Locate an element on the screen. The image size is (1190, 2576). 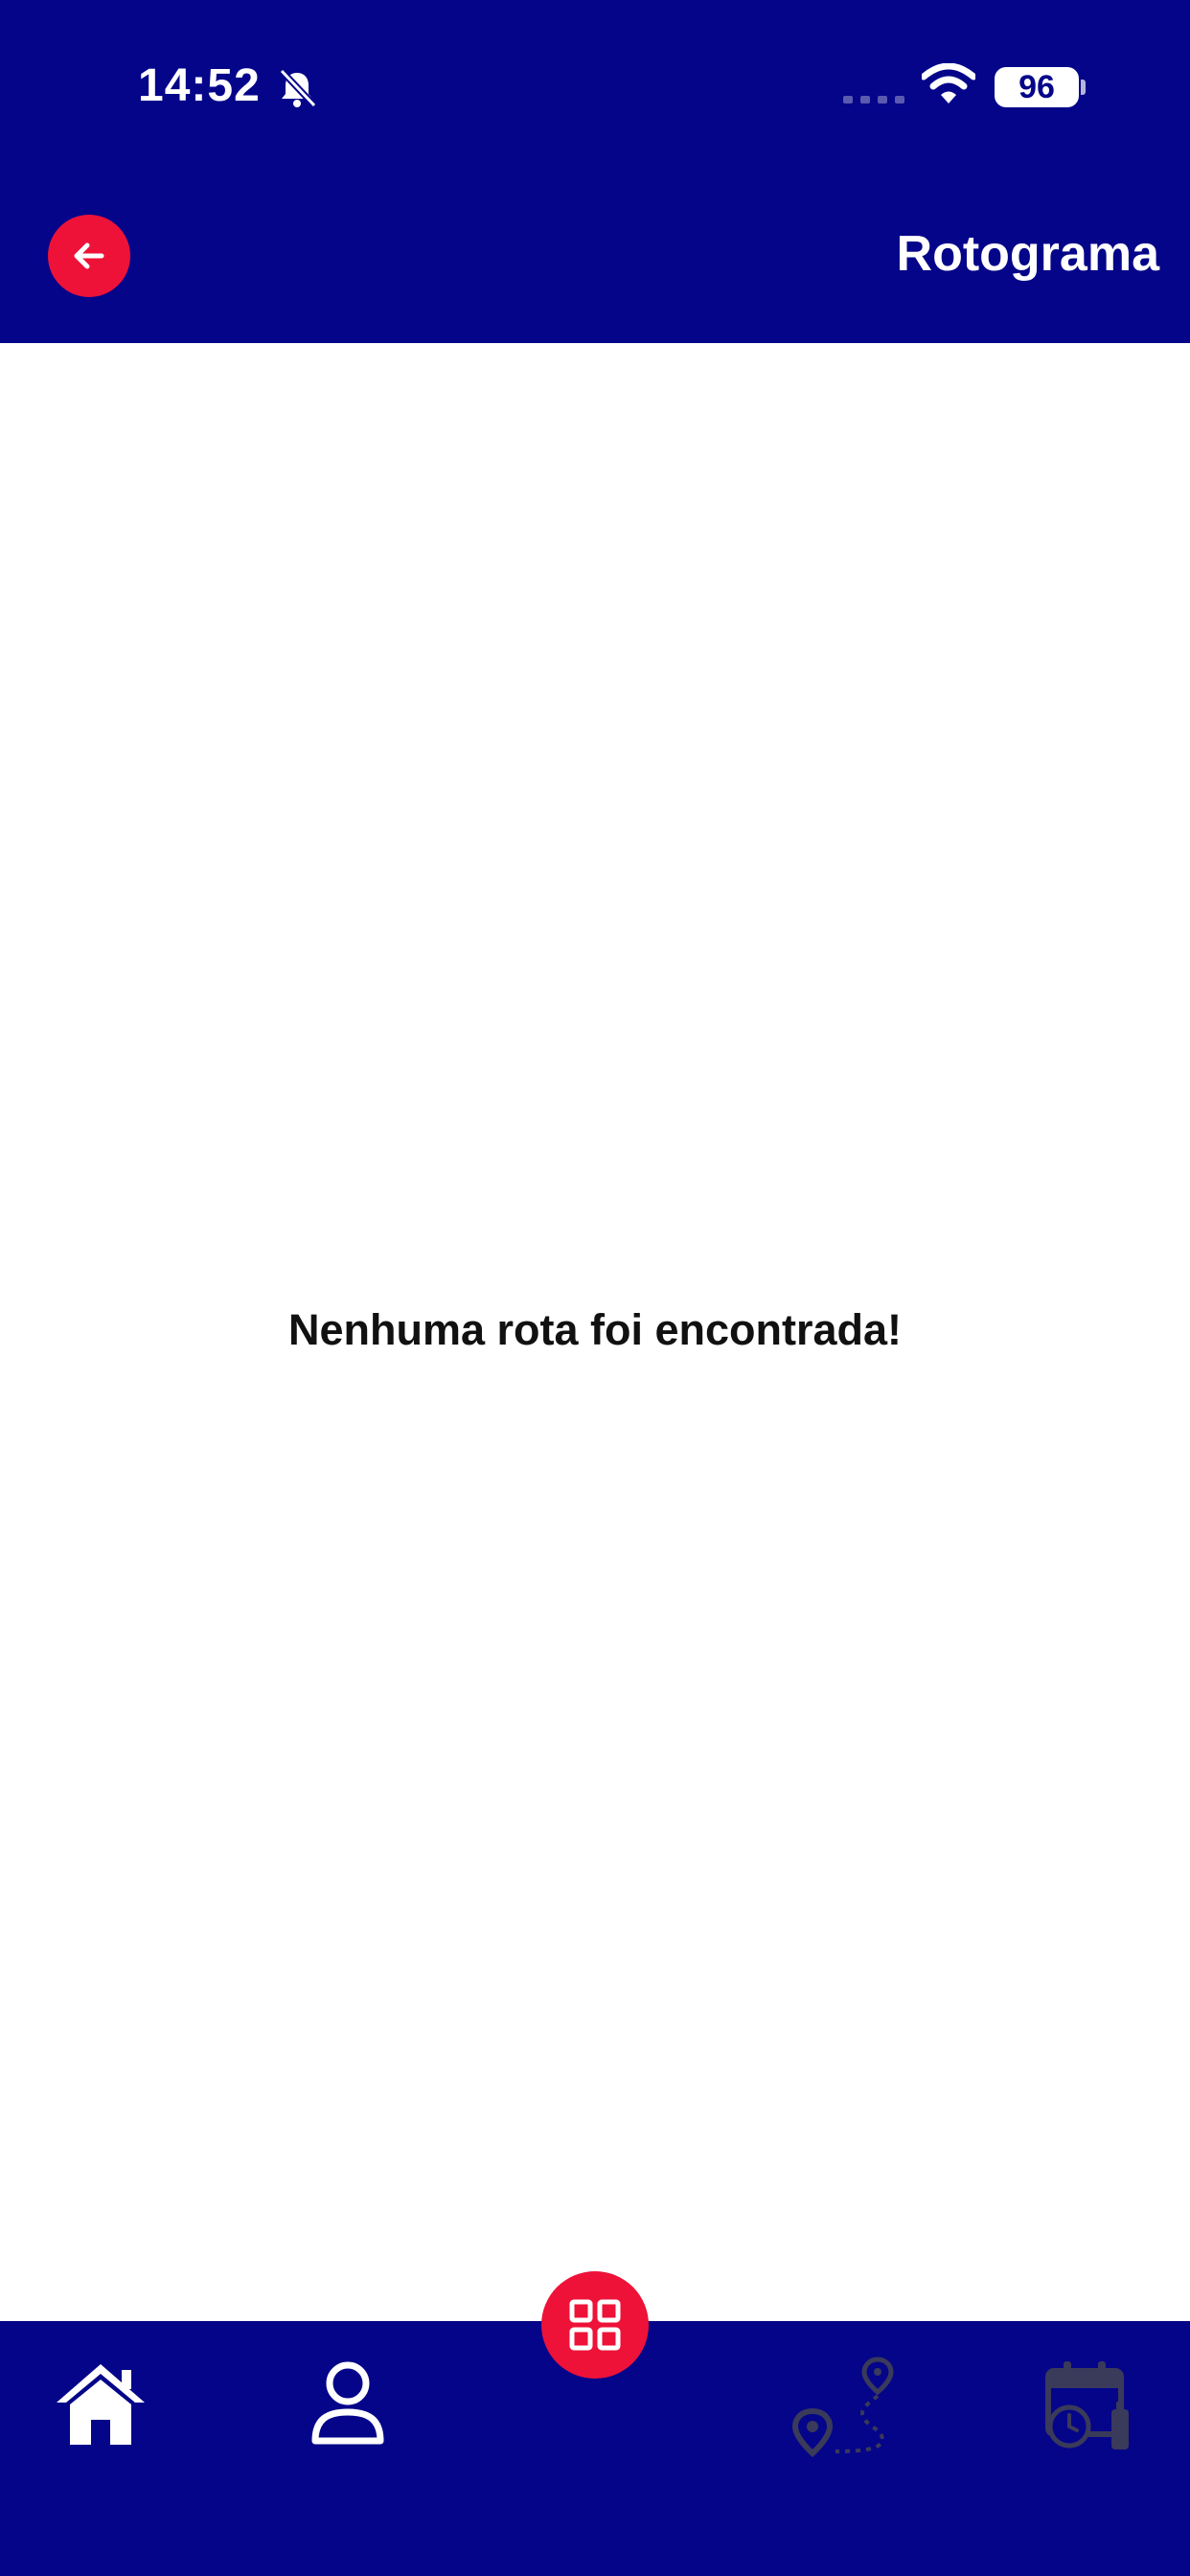
user-icon is located at coordinates (348, 2403).